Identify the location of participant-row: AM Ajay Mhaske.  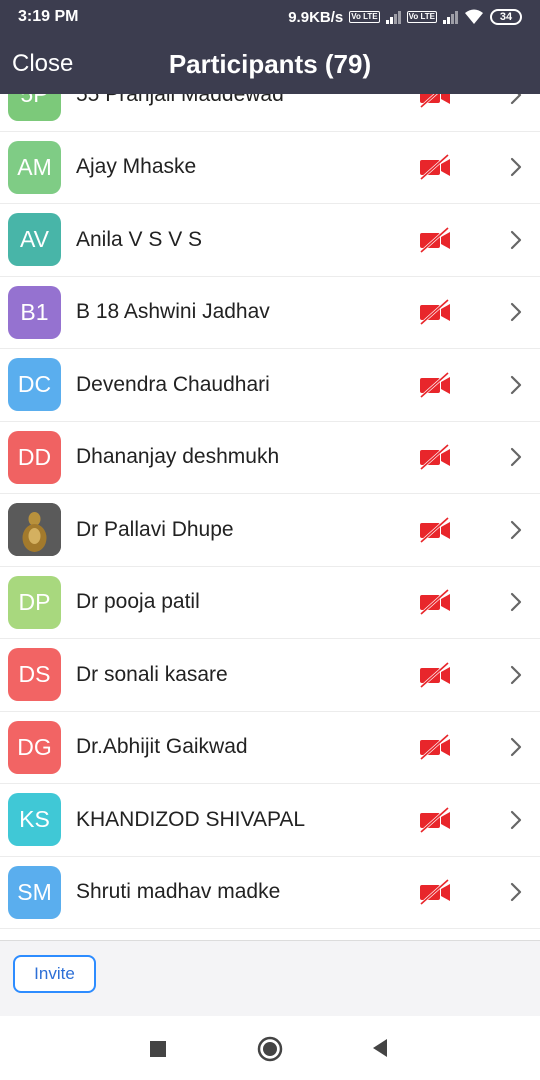
(270, 168).